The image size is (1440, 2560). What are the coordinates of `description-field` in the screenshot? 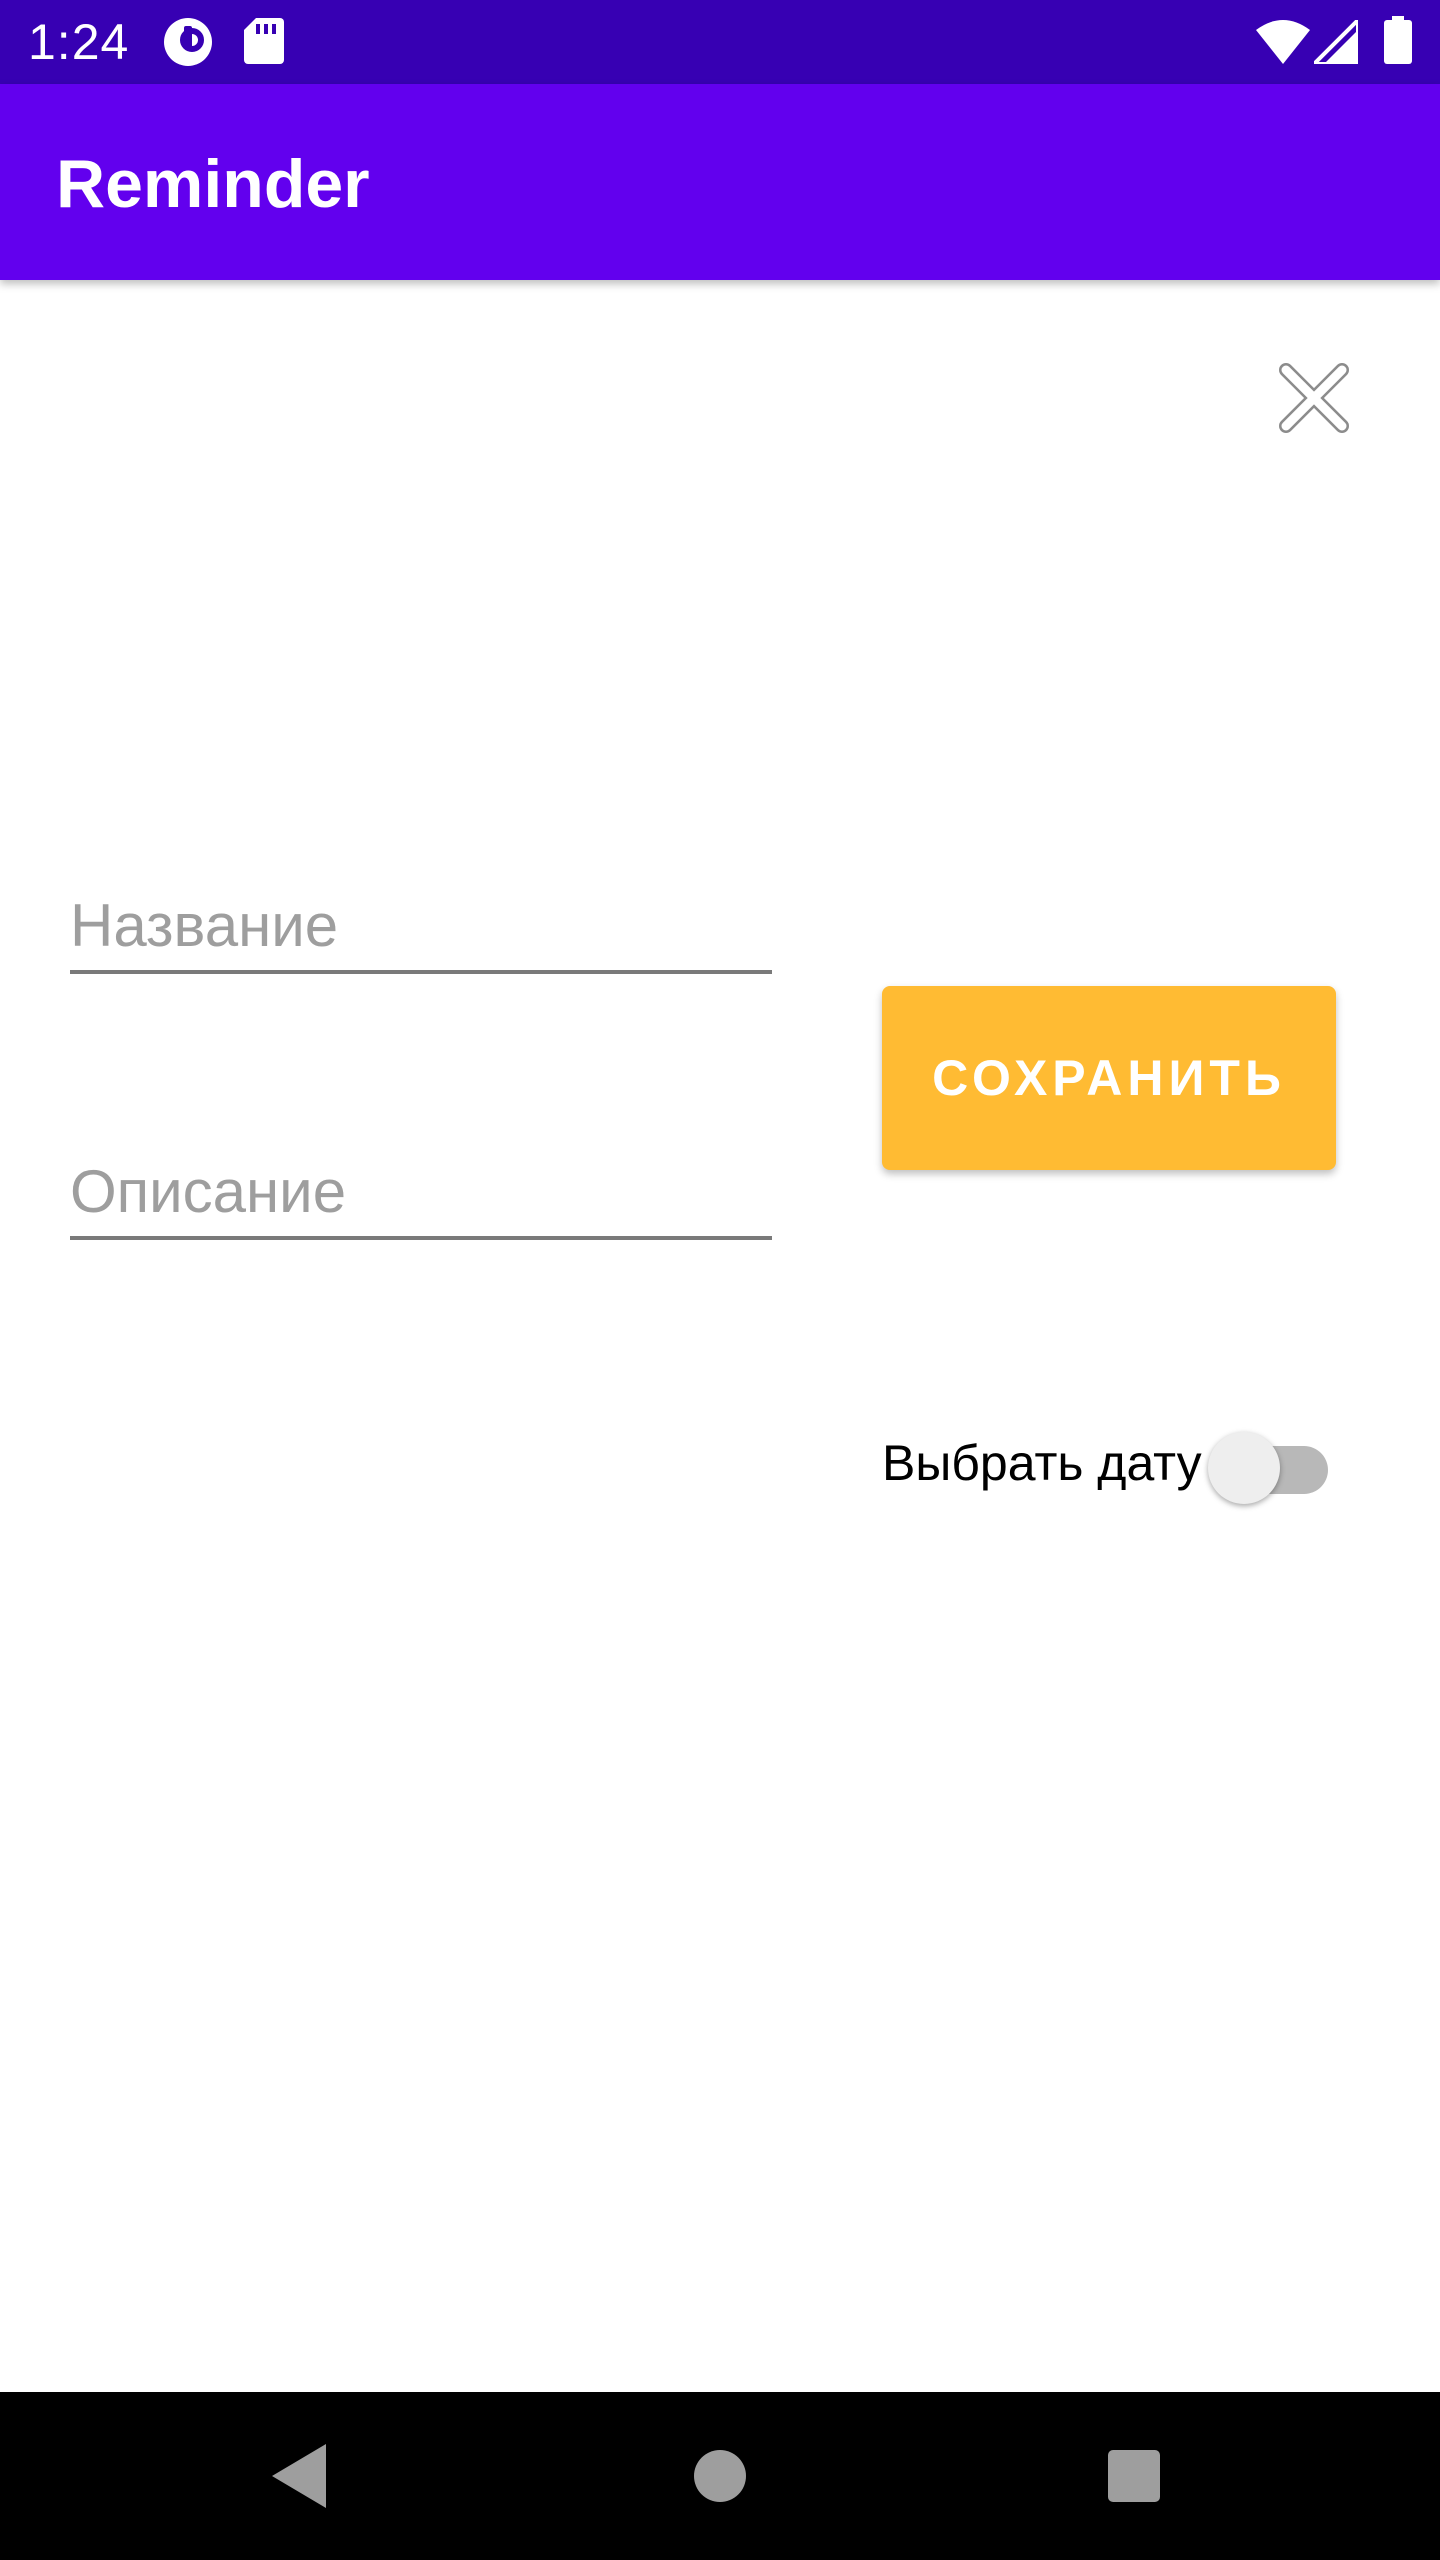 It's located at (421, 1188).